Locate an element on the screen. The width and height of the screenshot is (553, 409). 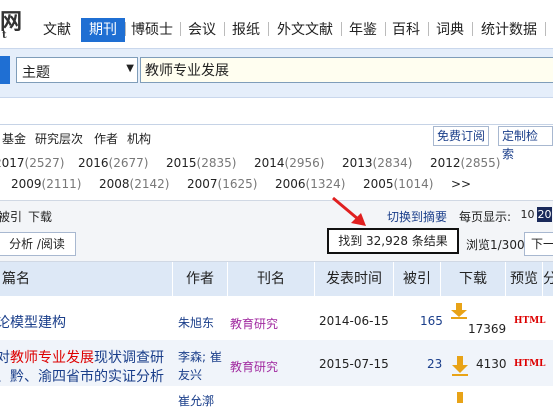
article-author: 朱旭东 is located at coordinates (196, 322).